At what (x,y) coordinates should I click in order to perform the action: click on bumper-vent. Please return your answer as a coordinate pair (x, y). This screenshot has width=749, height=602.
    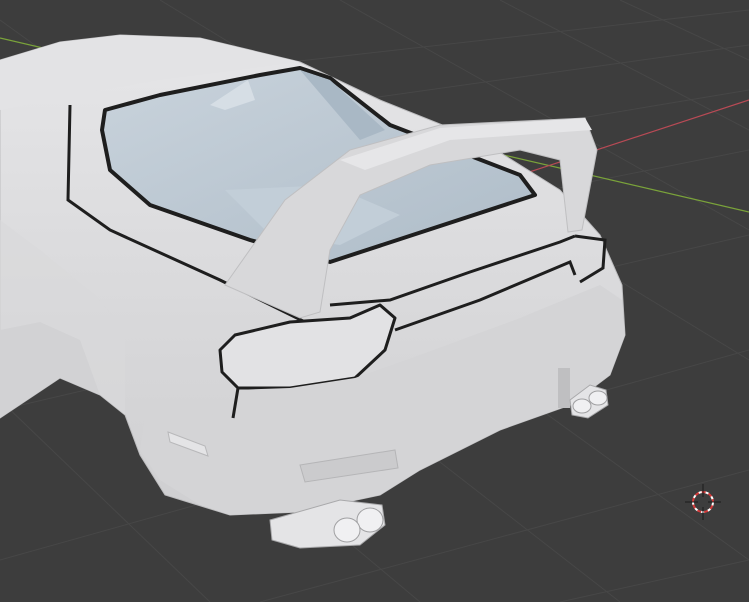
    Looking at the image, I should click on (564, 388).